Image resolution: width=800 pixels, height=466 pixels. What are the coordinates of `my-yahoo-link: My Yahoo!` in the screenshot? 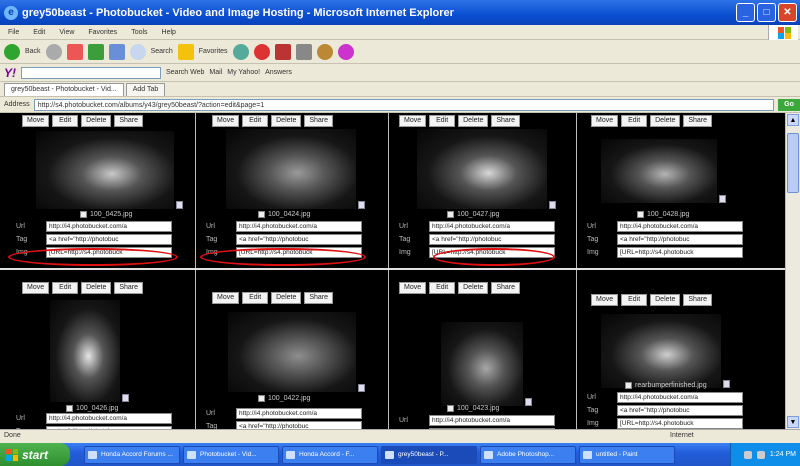 It's located at (243, 72).